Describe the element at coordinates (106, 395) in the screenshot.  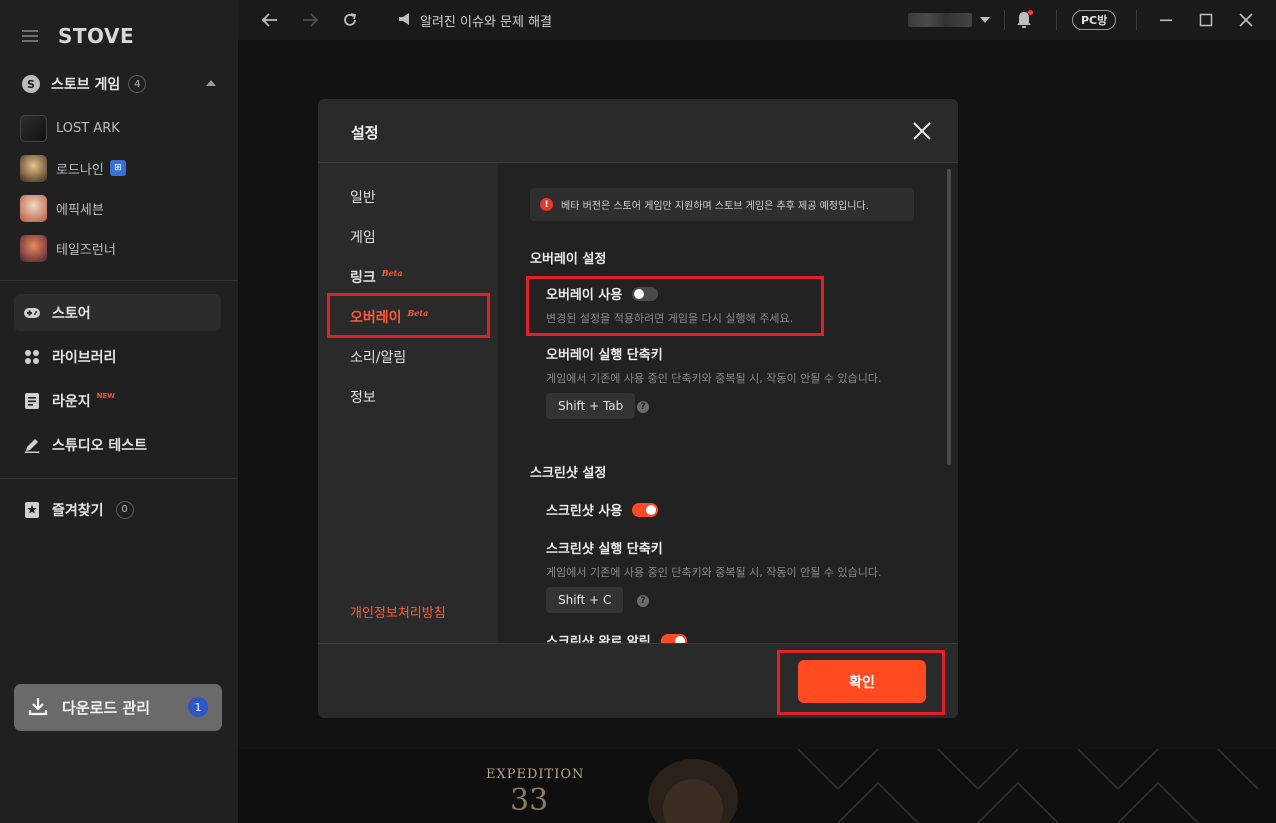
I see `new-tag: NEW` at that location.